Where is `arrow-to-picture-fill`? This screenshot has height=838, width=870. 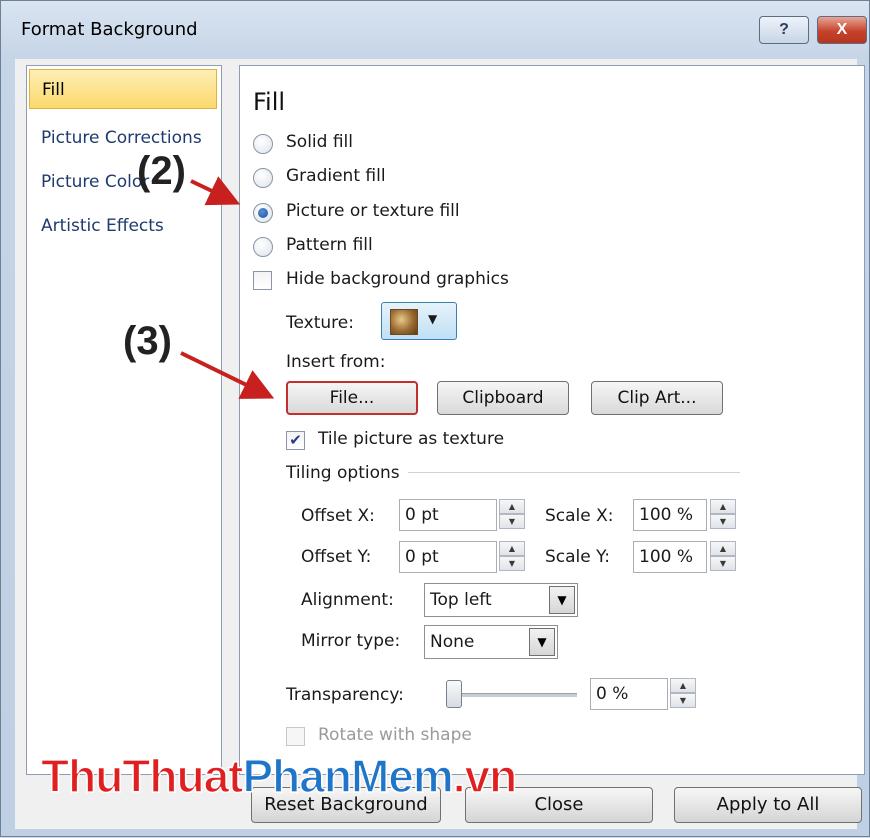
arrow-to-picture-fill is located at coordinates (215, 191).